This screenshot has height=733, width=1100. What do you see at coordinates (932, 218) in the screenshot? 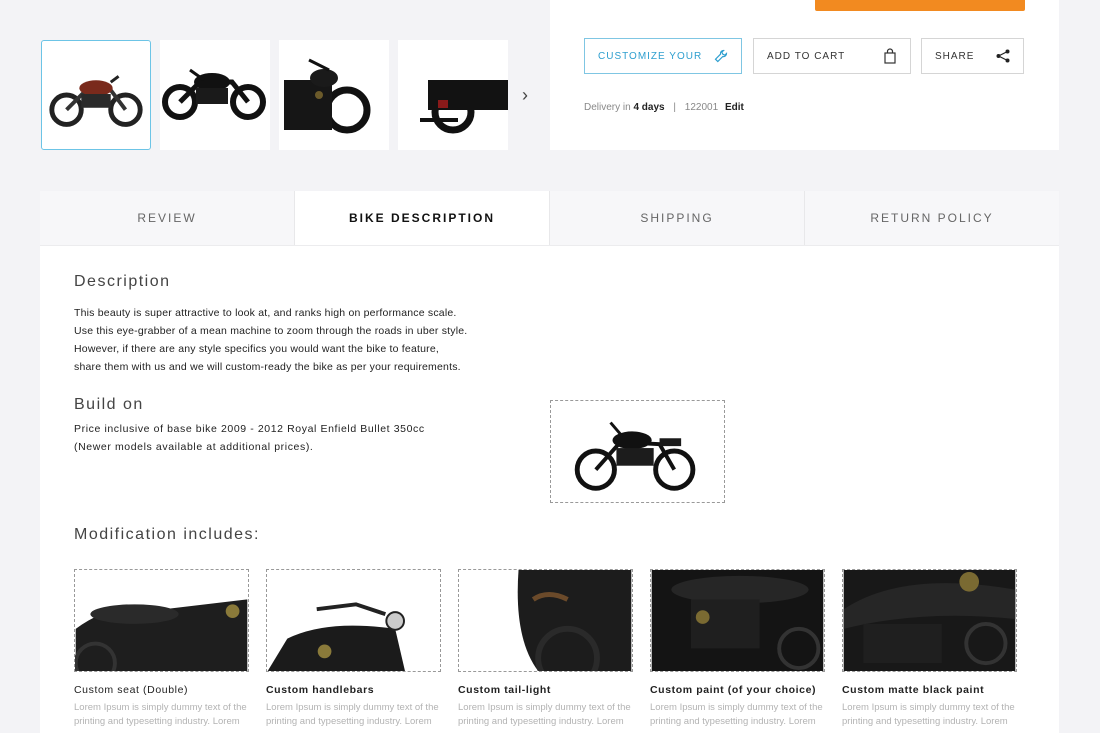
I see `tab-return-policy: RETURN POLICY` at bounding box center [932, 218].